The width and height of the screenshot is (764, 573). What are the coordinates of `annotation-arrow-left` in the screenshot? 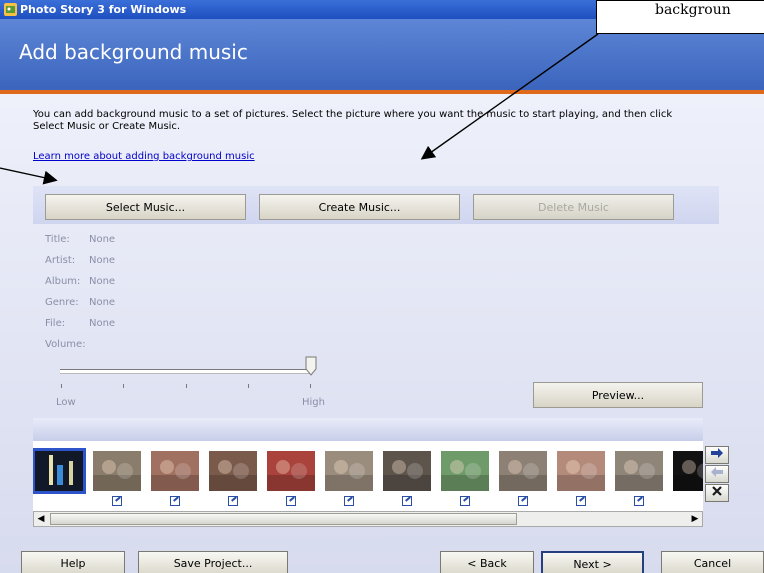 It's located at (29, 176).